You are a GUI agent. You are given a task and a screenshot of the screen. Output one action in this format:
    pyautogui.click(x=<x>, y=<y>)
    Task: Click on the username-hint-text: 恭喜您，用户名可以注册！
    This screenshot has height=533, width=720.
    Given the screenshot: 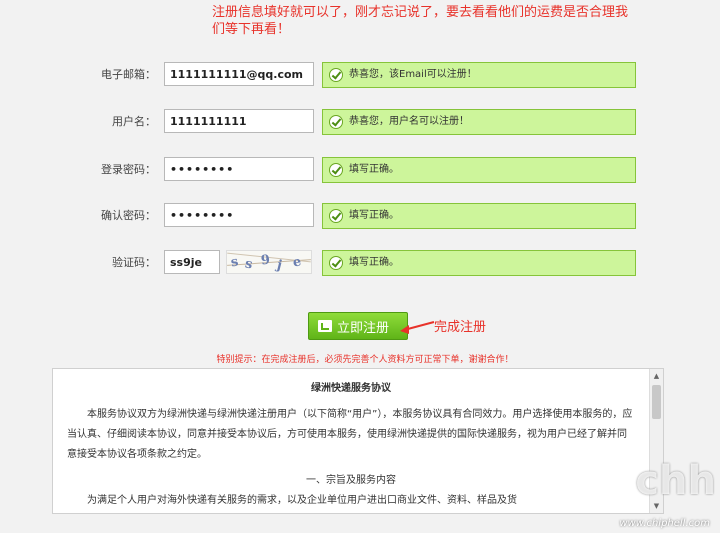 What is the action you would take?
    pyautogui.click(x=409, y=121)
    